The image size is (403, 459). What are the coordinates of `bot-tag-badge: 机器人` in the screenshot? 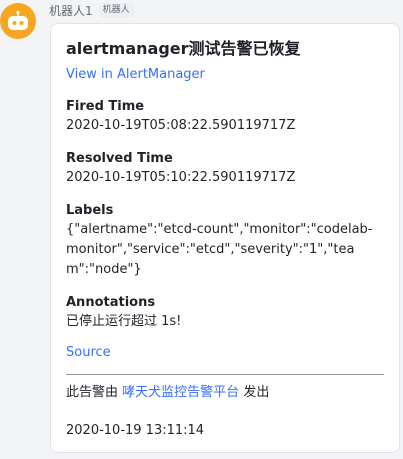 It's located at (116, 10).